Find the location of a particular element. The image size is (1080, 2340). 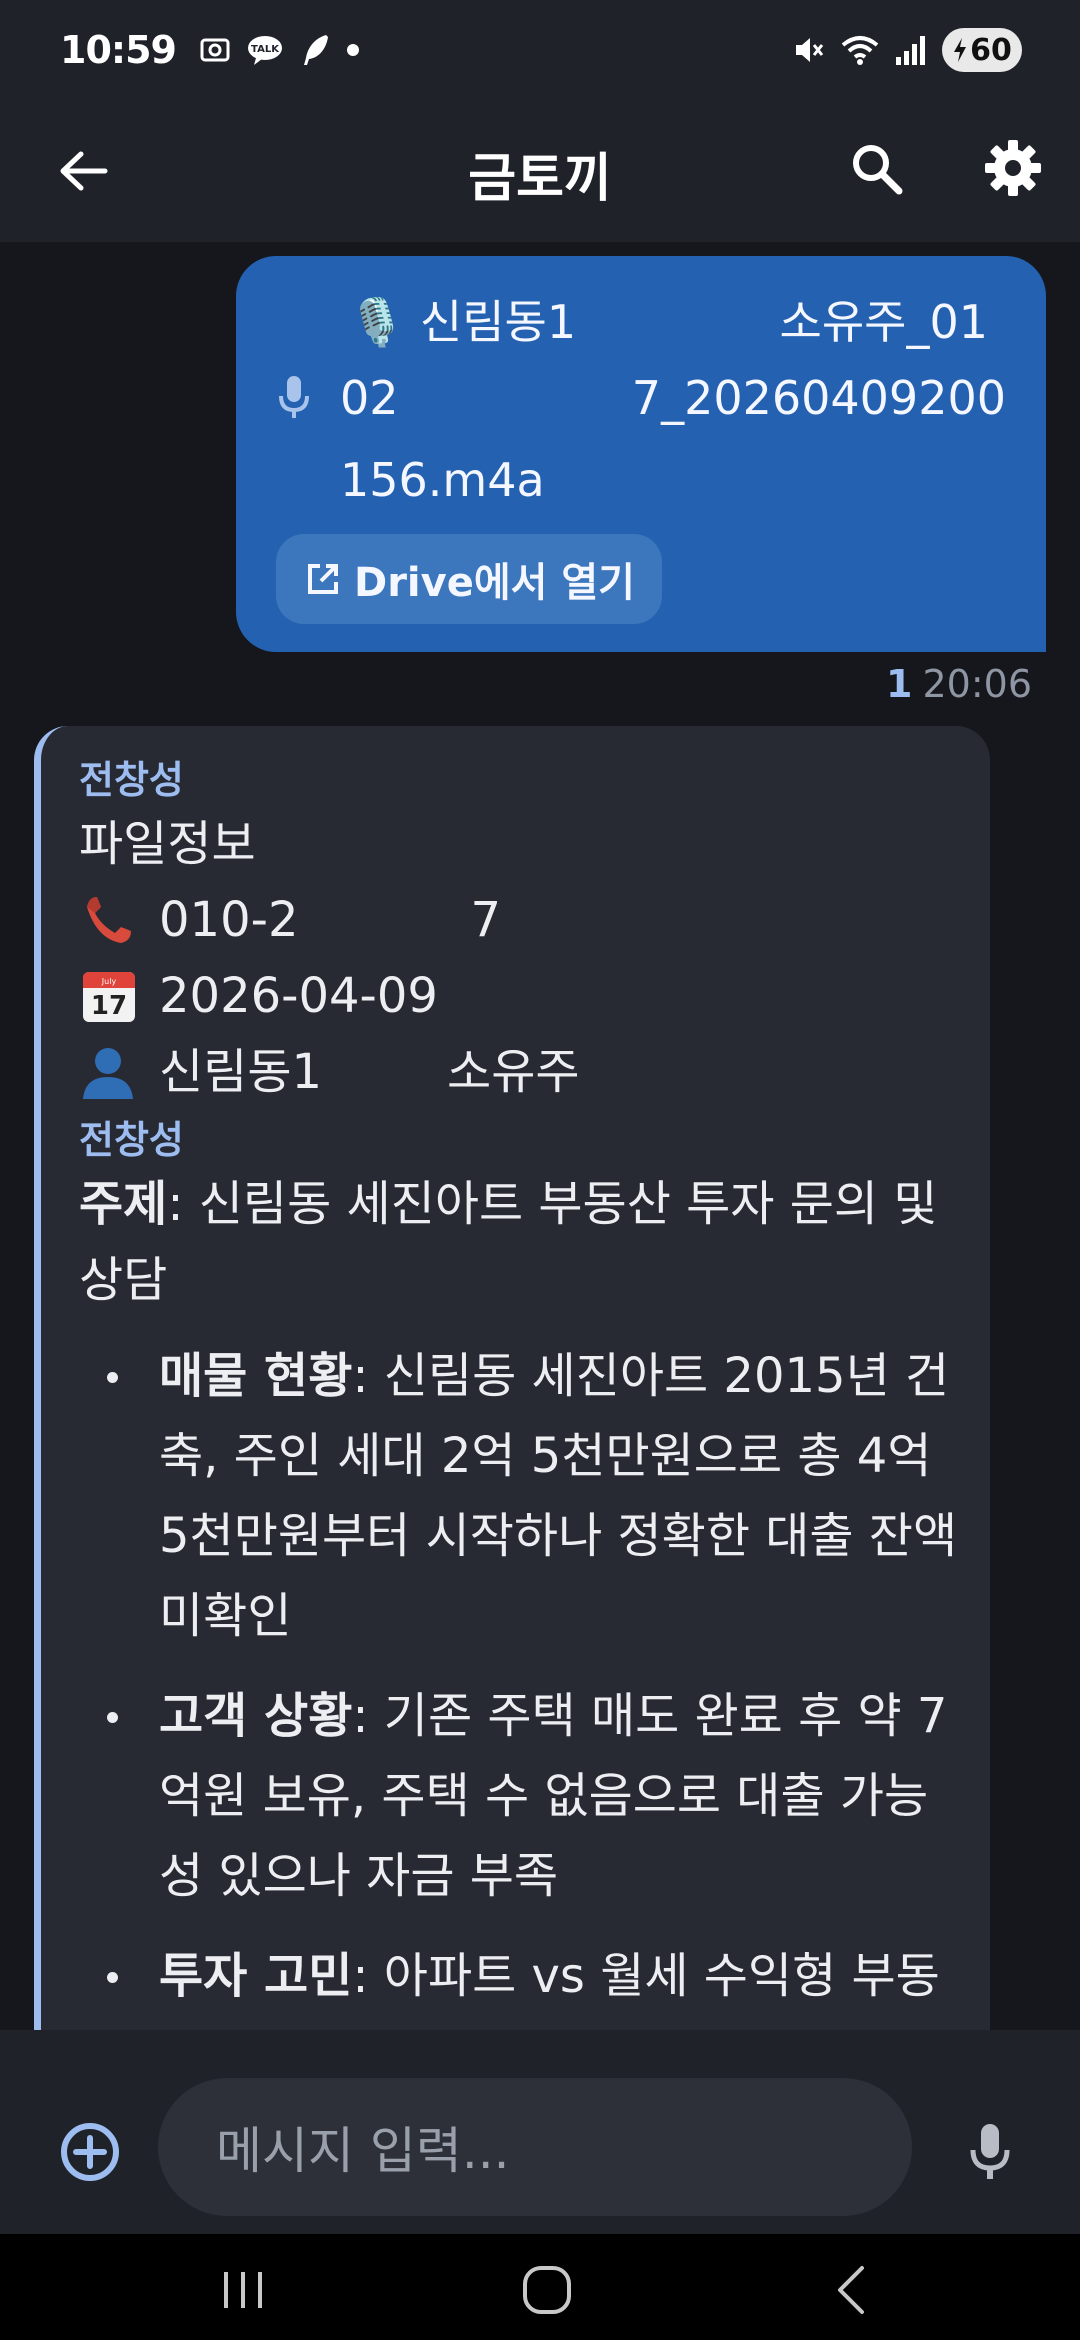

recents-button is located at coordinates (243, 2290).